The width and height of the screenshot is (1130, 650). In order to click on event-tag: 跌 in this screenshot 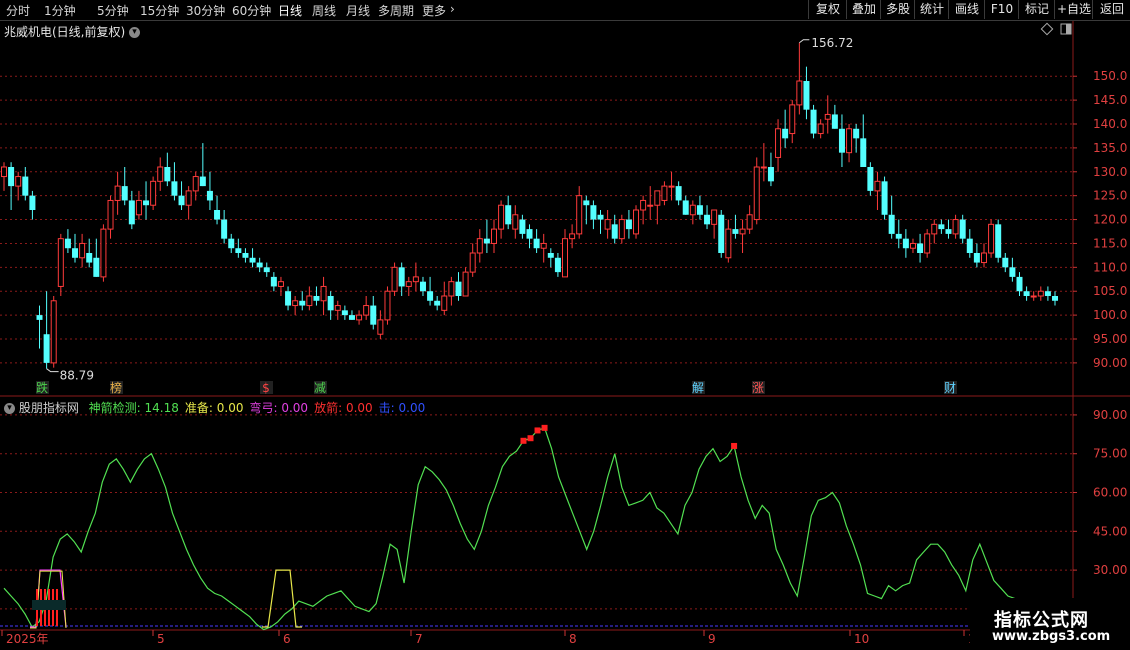, I will do `click(42, 387)`.